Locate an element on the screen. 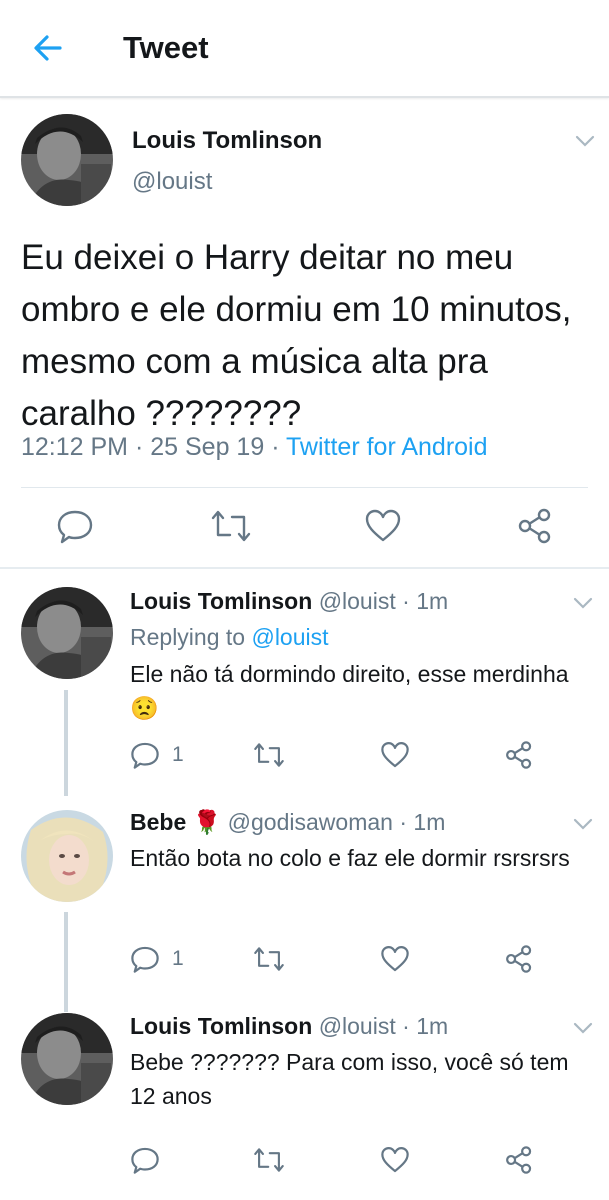  tweet-menu-button is located at coordinates (585, 141).